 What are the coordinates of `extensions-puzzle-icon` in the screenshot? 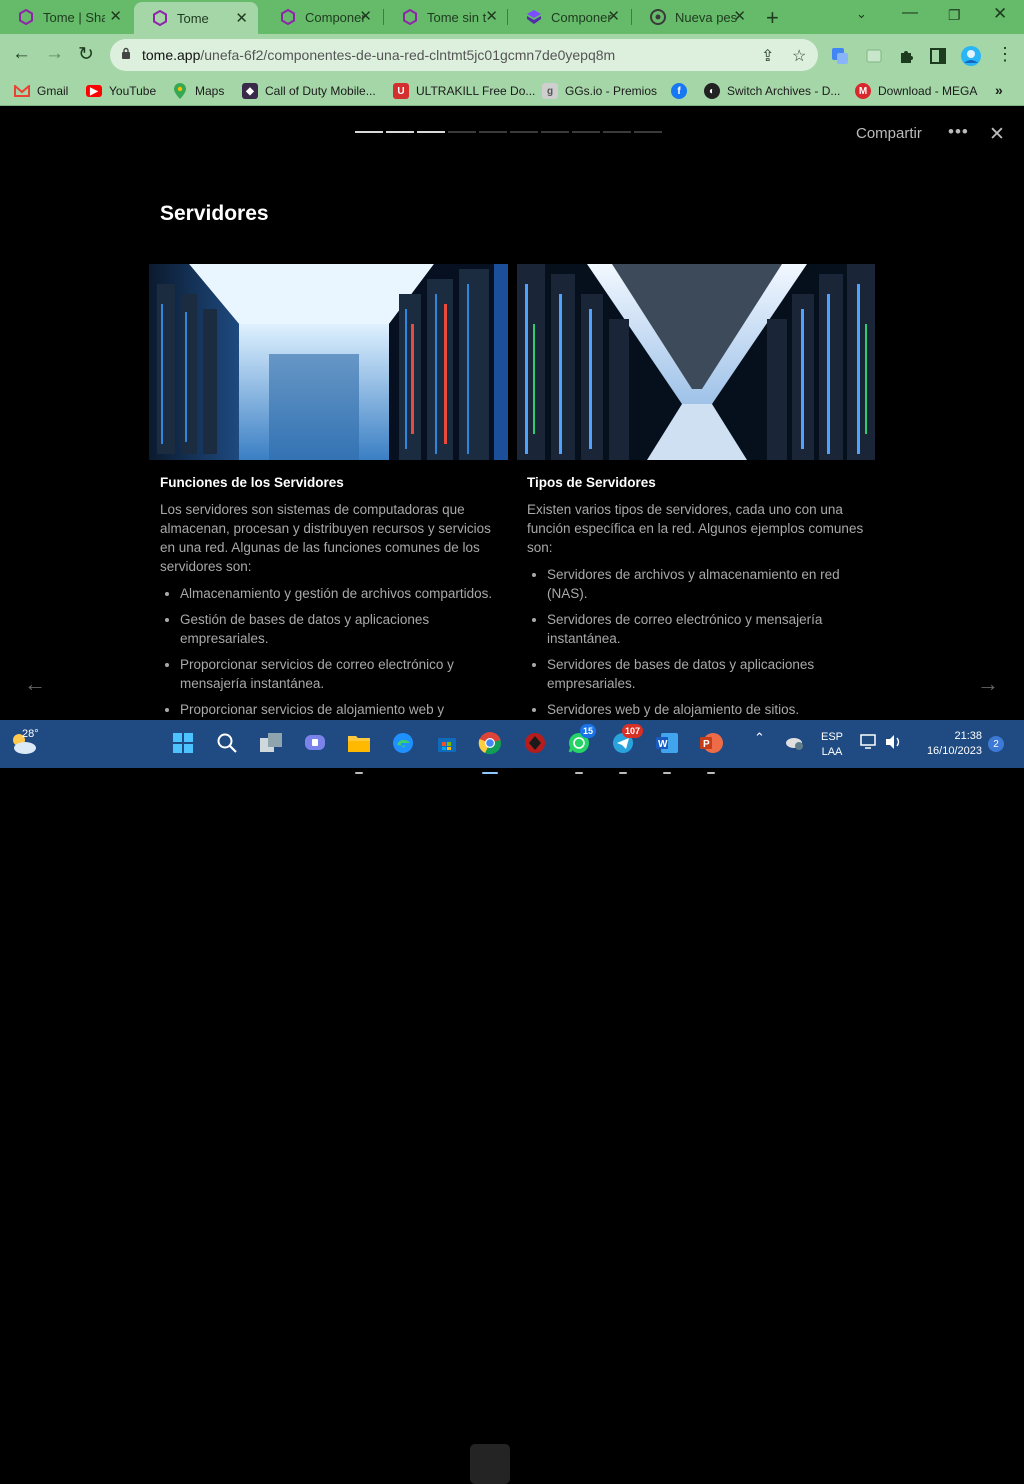 It's located at (907, 56).